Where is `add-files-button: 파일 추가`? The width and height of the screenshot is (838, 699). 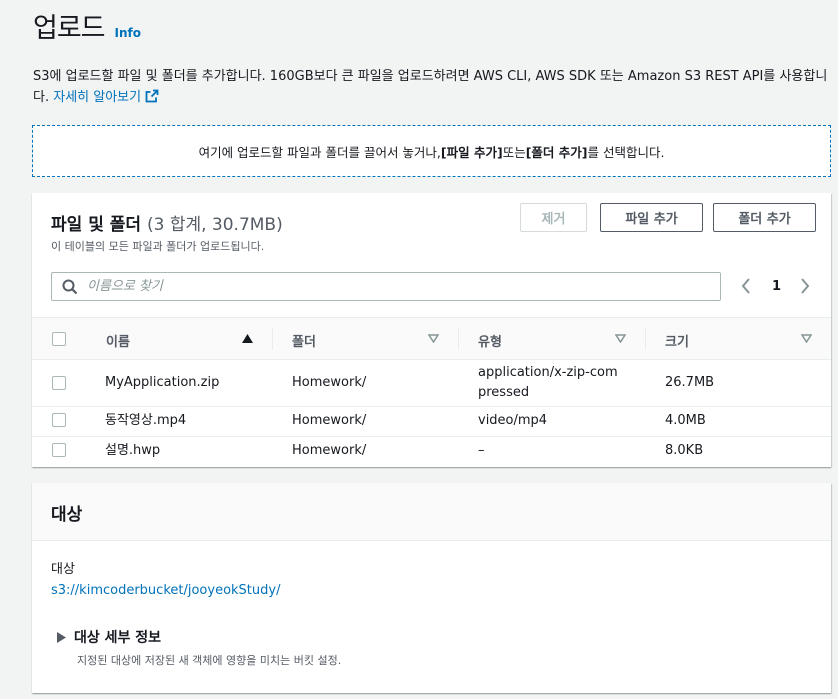 add-files-button: 파일 추가 is located at coordinates (651, 217).